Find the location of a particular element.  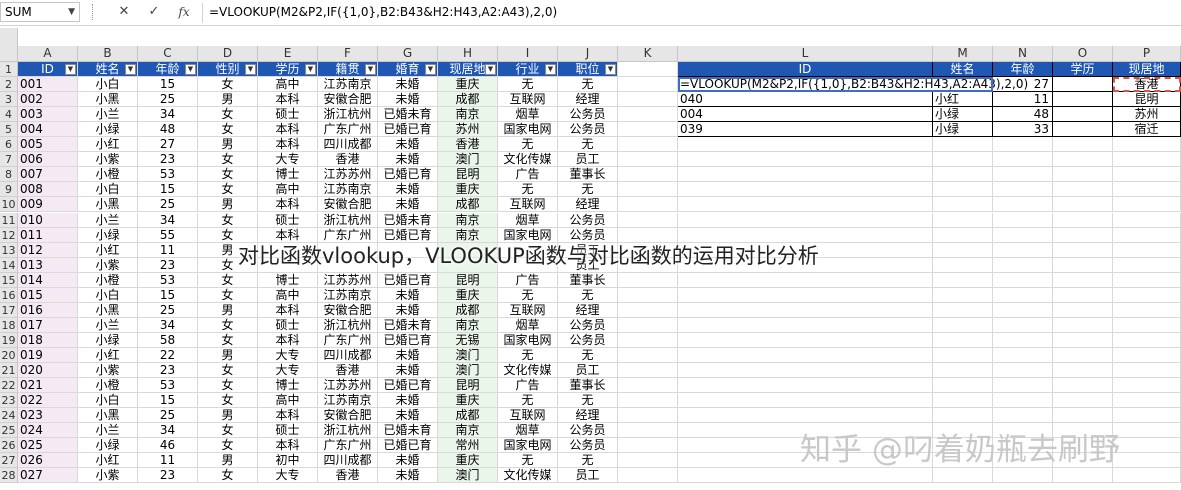

filter-dropdown-icon: ▼ is located at coordinates (550, 69).